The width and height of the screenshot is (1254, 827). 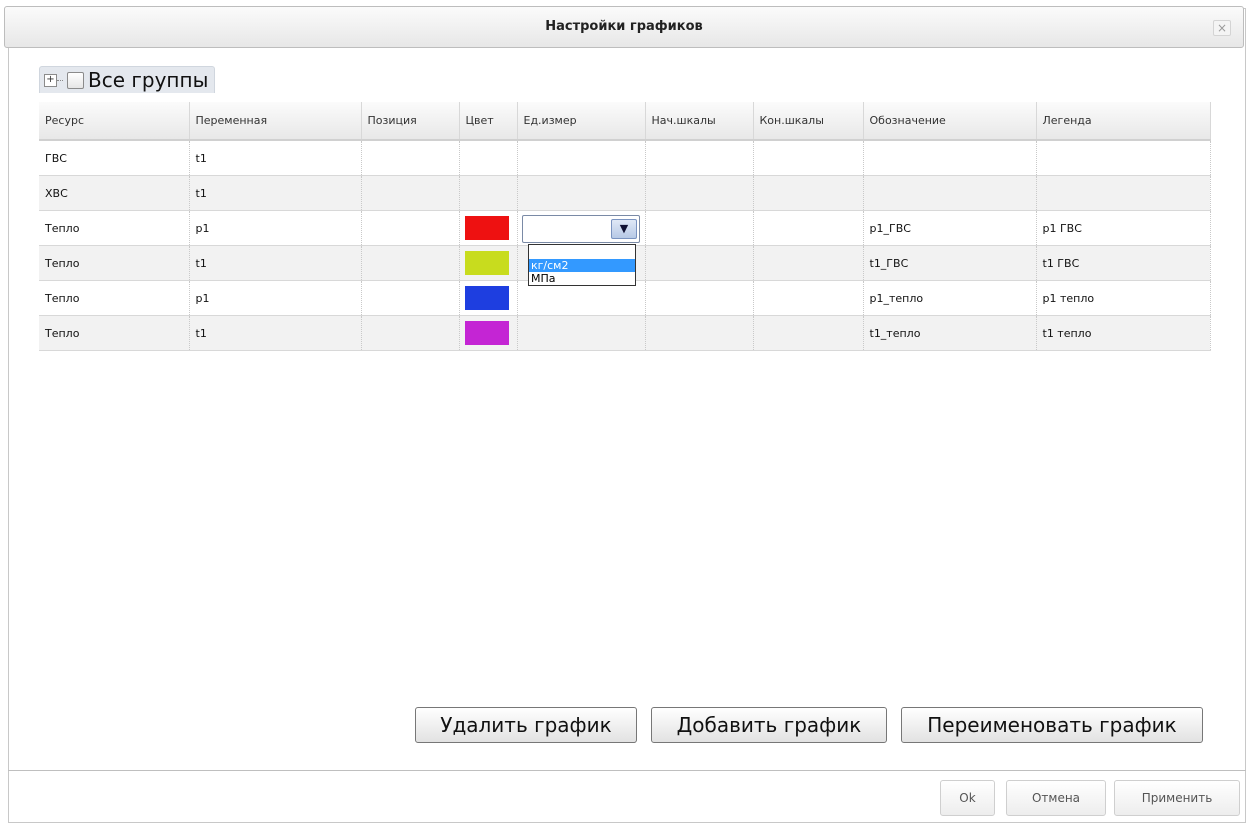 What do you see at coordinates (950, 228) in the screenshot?
I see `cell-designation: p1_ГВС` at bounding box center [950, 228].